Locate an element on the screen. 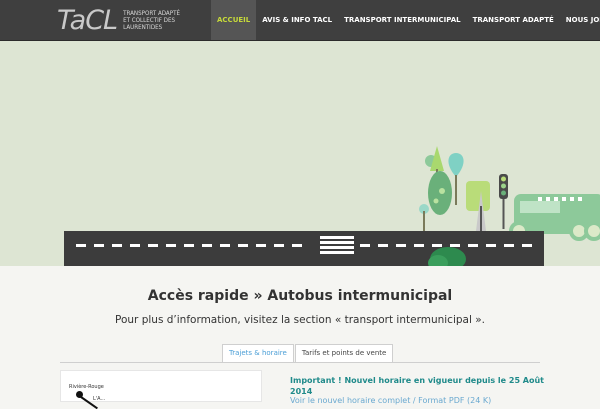  nav-nous-joindre: NOUS JOINDRE is located at coordinates (580, 20).